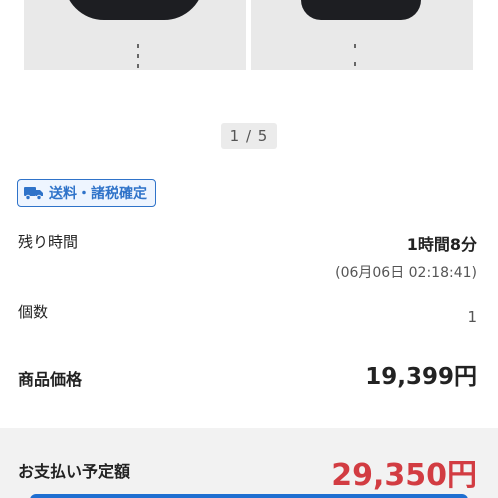  Describe the element at coordinates (98, 194) in the screenshot. I see `badge-label: 送料・諸税確定` at that location.